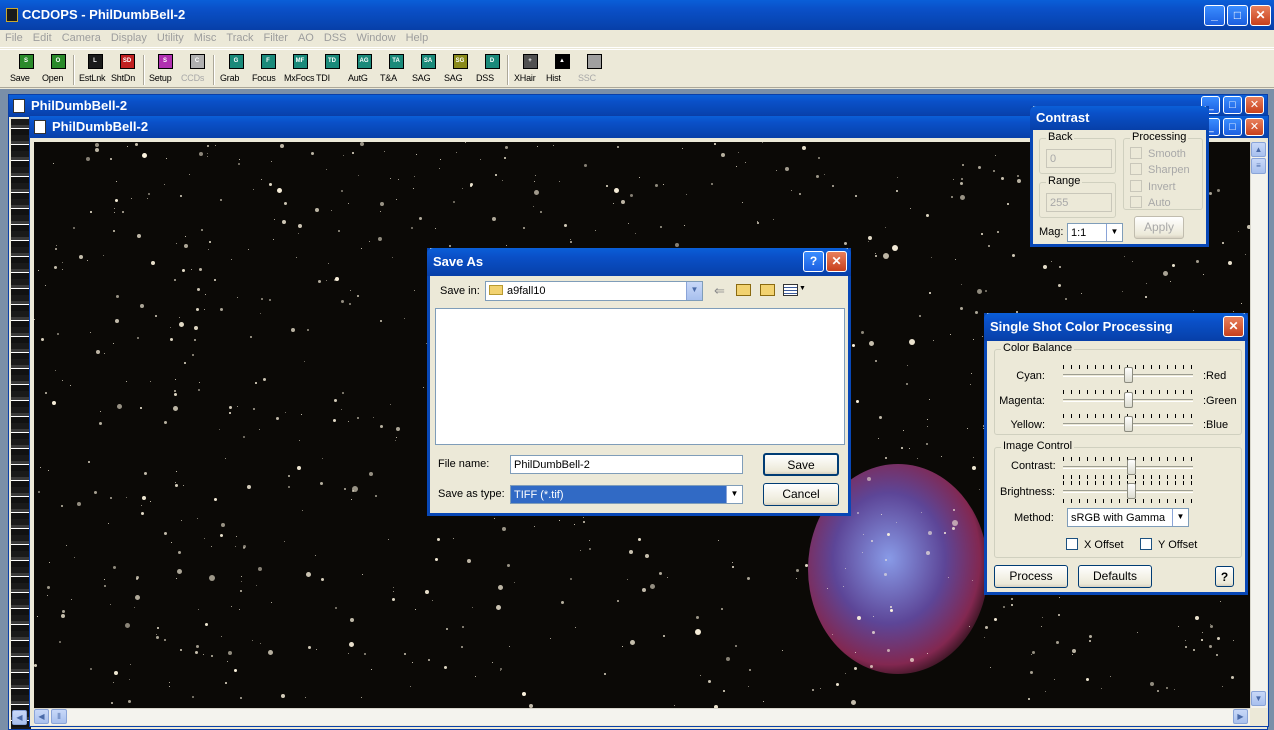  What do you see at coordinates (626, 464) in the screenshot?
I see `file-name-input: PhilDumbBell-2` at bounding box center [626, 464].